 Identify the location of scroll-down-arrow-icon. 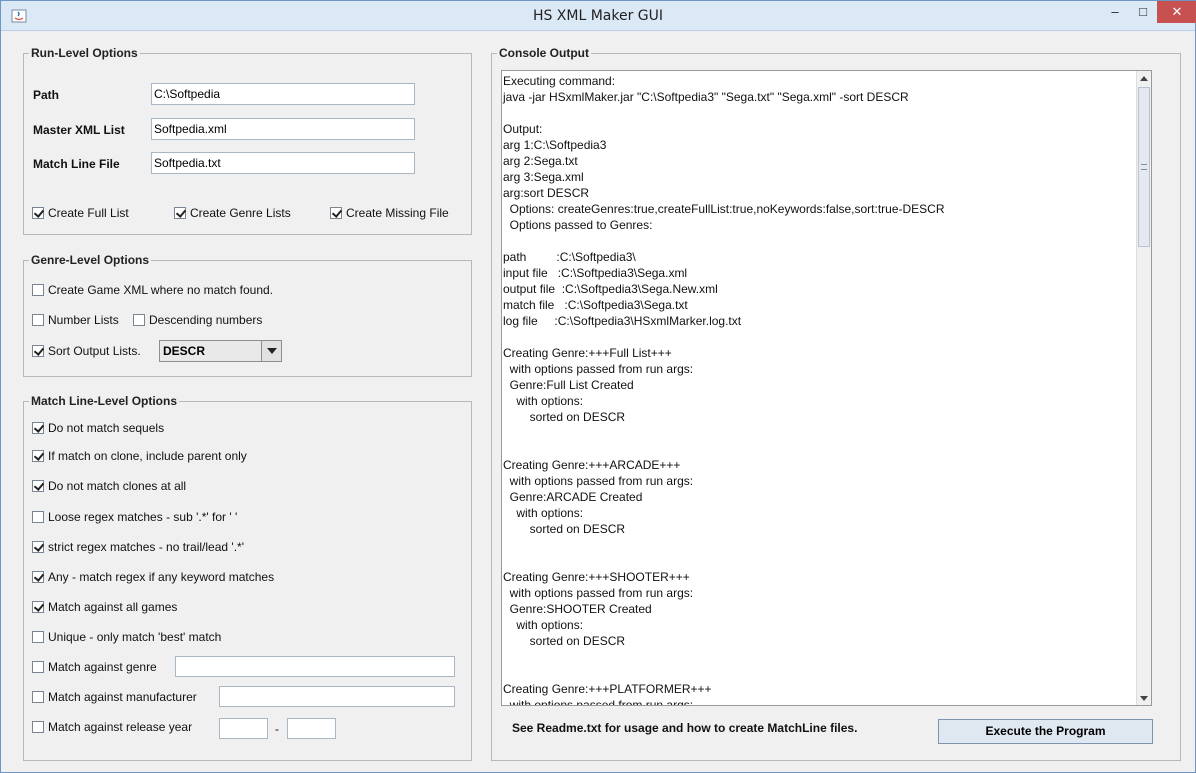
(1144, 698).